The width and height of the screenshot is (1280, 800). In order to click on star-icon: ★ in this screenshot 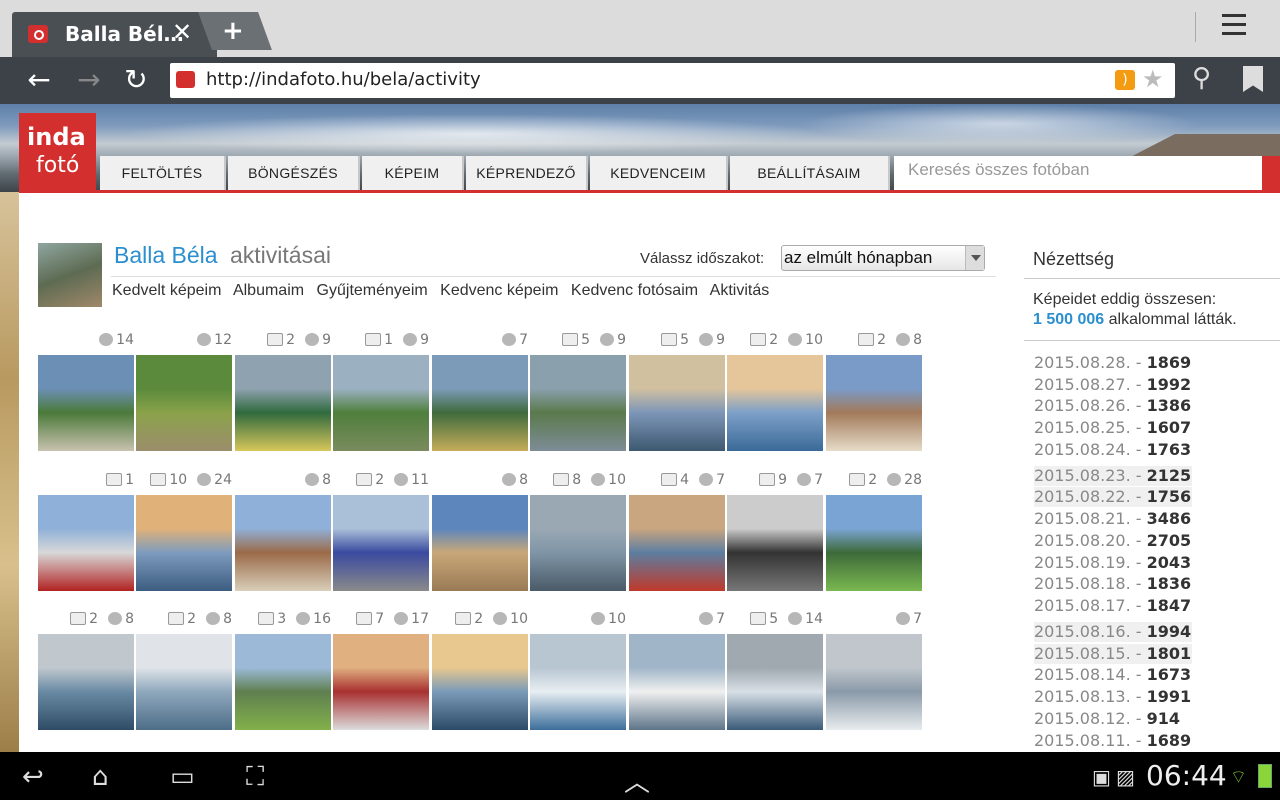, I will do `click(1153, 79)`.